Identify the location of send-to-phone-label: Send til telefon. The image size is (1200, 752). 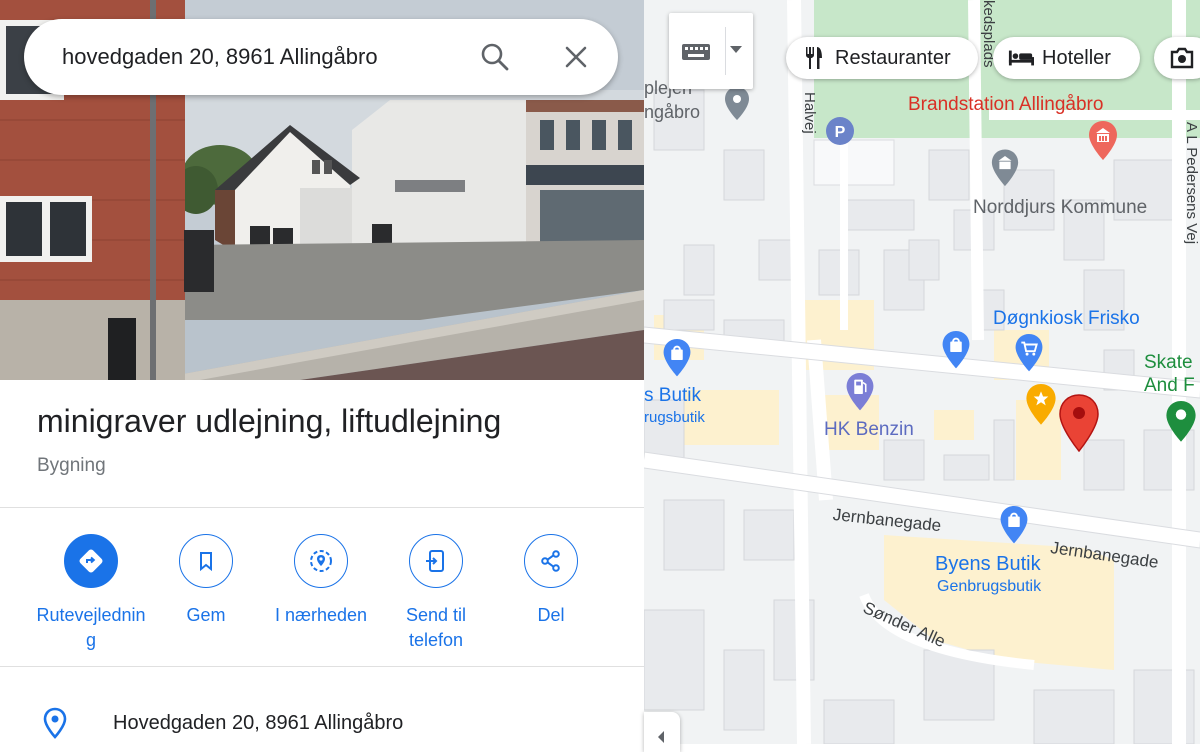
(436, 627).